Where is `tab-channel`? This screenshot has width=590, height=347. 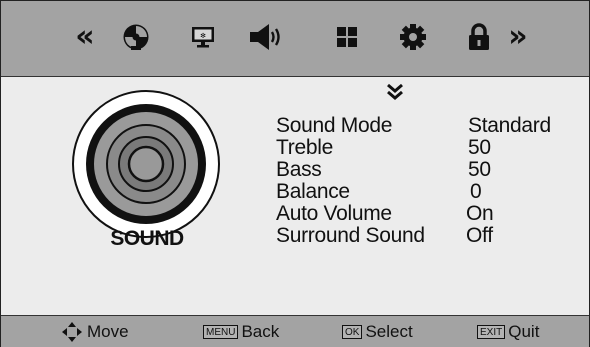
tab-channel is located at coordinates (347, 37).